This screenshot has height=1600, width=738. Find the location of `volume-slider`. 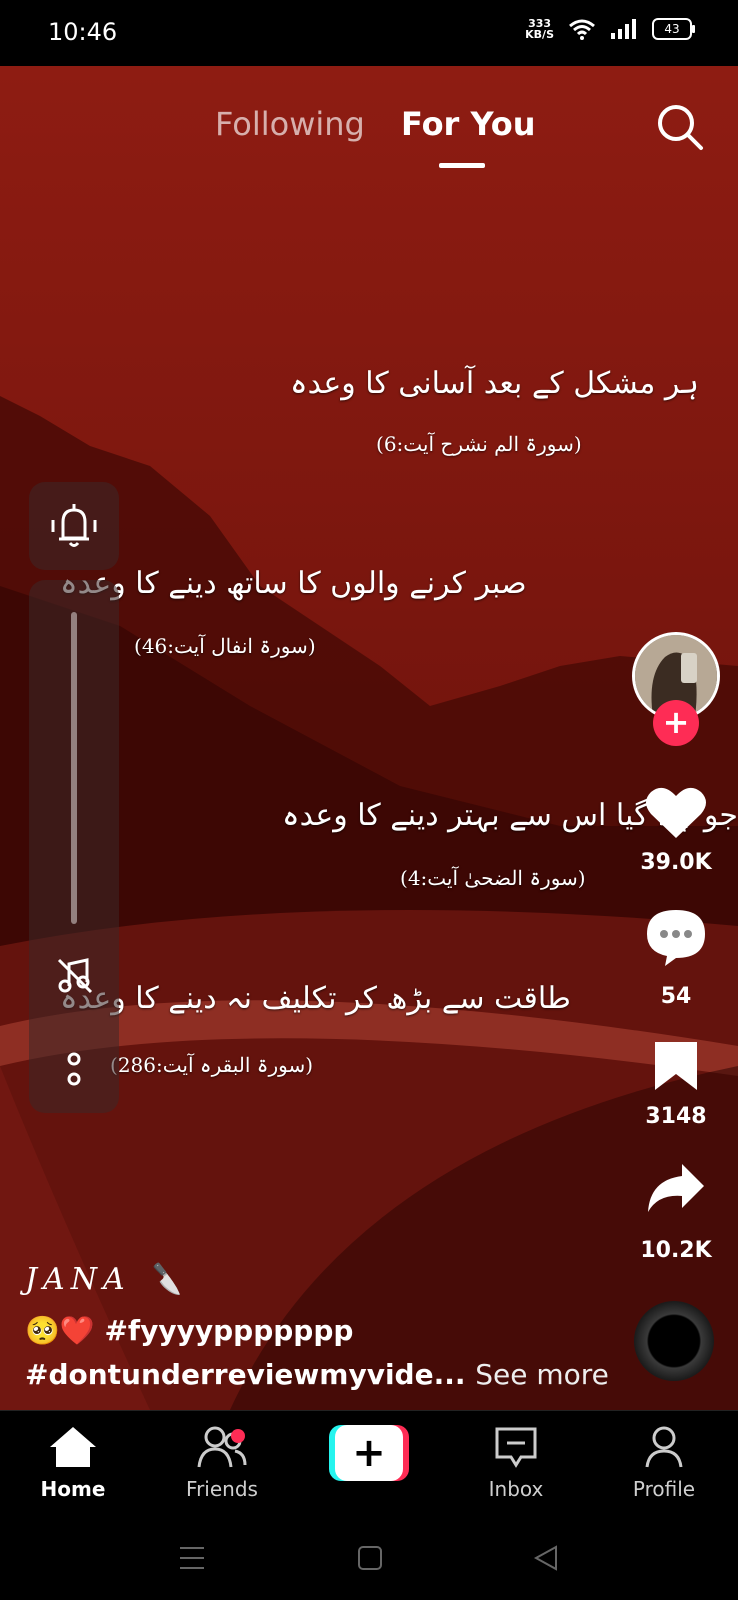

volume-slider is located at coordinates (74, 768).